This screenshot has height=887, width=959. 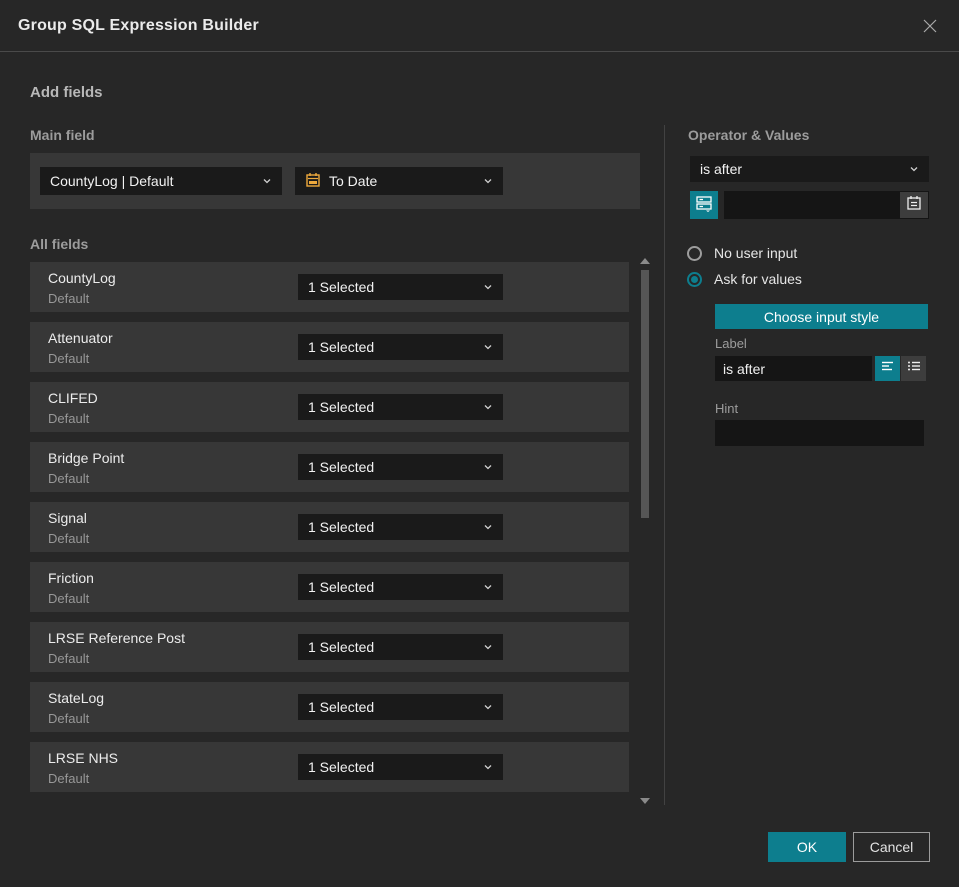 I want to click on stacked-values-icon, so click(x=704, y=205).